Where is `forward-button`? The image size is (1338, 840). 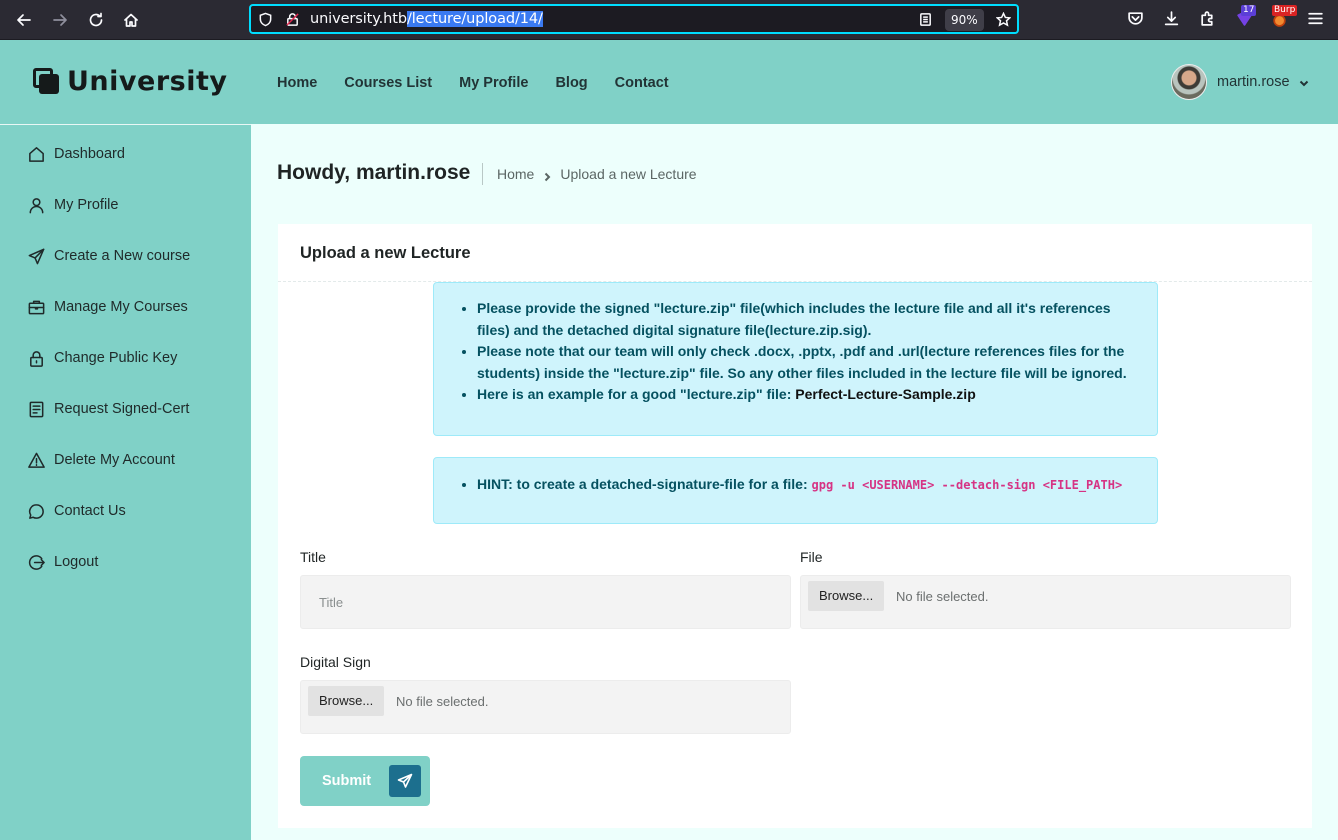
forward-button is located at coordinates (60, 20).